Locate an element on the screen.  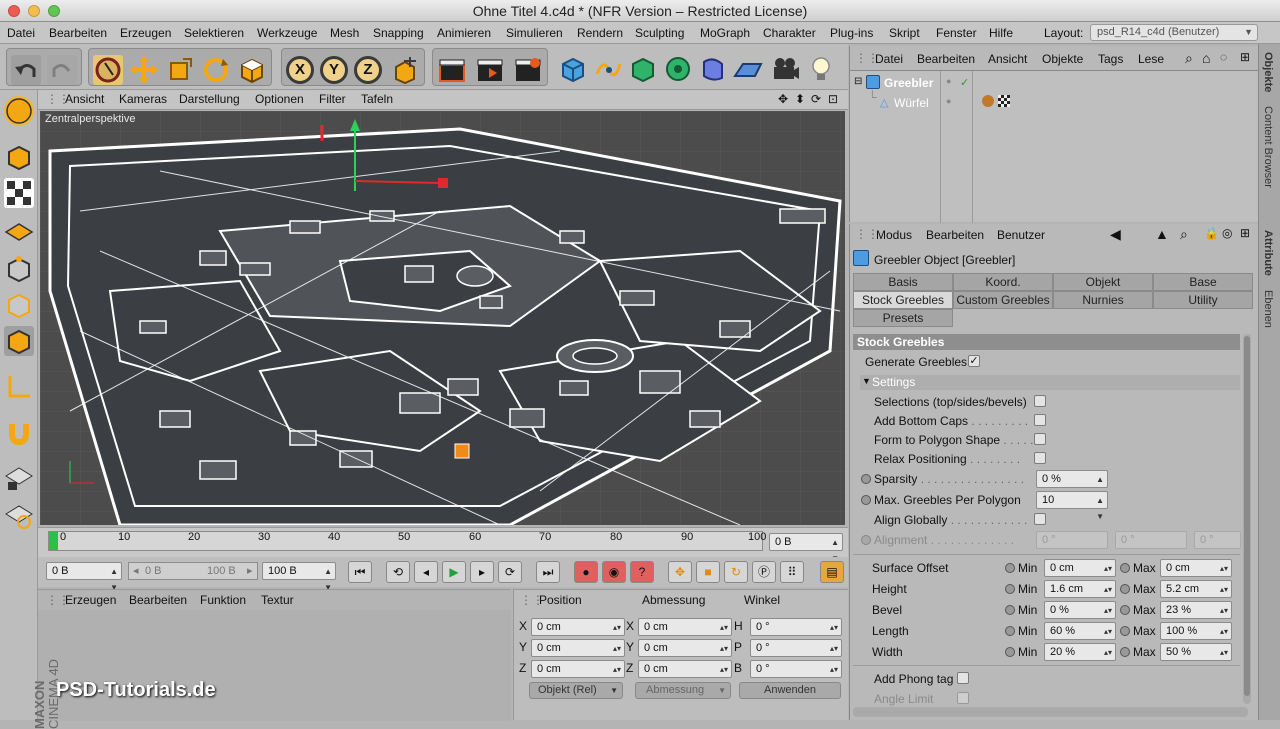
texture-tag-icon is located at coordinates (1004, 101).